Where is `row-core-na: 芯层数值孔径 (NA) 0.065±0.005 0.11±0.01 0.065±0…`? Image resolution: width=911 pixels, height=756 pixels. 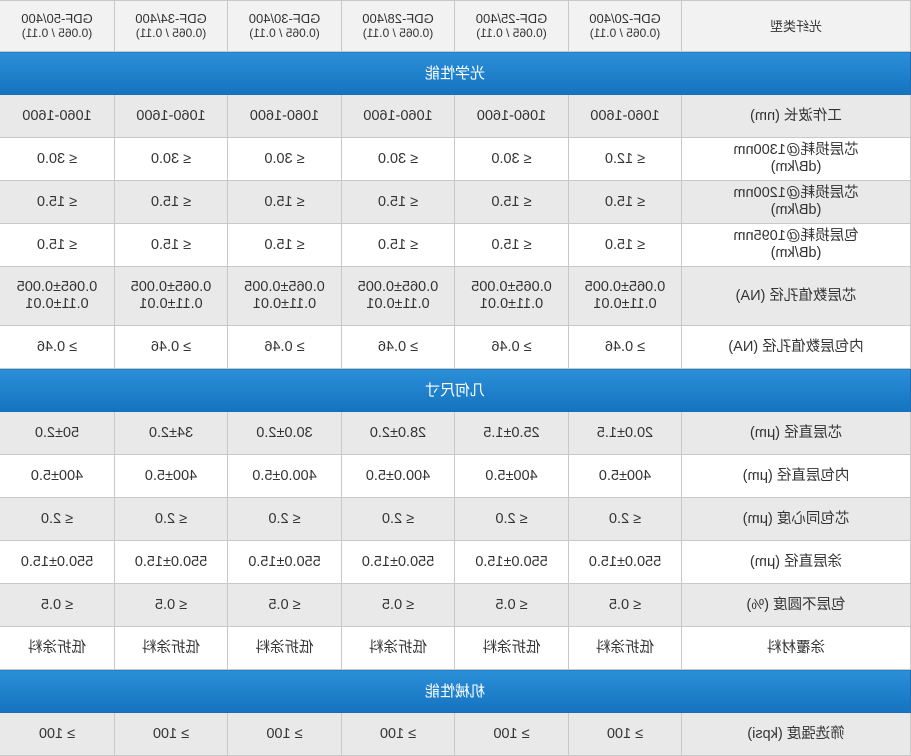 row-core-na: 芯层数值孔径 (NA) 0.065±0.005 0.11±0.01 0.065±0… is located at coordinates (455, 296).